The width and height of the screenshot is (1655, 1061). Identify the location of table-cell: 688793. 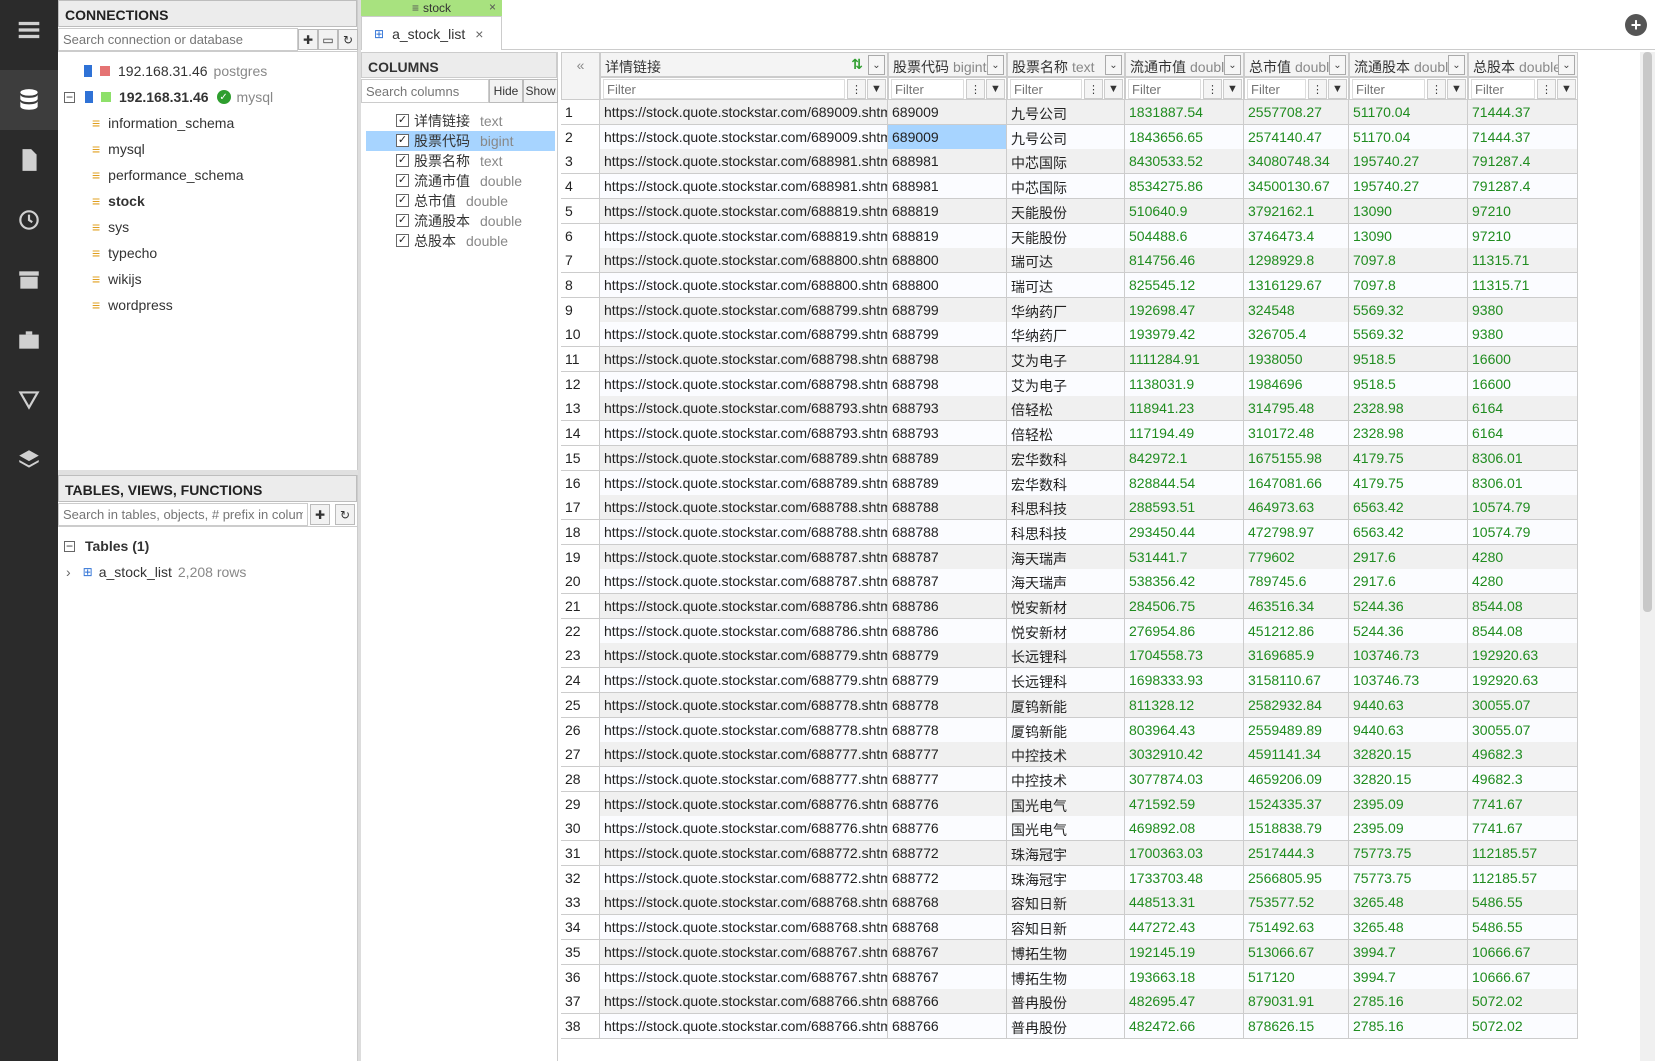
(947, 434).